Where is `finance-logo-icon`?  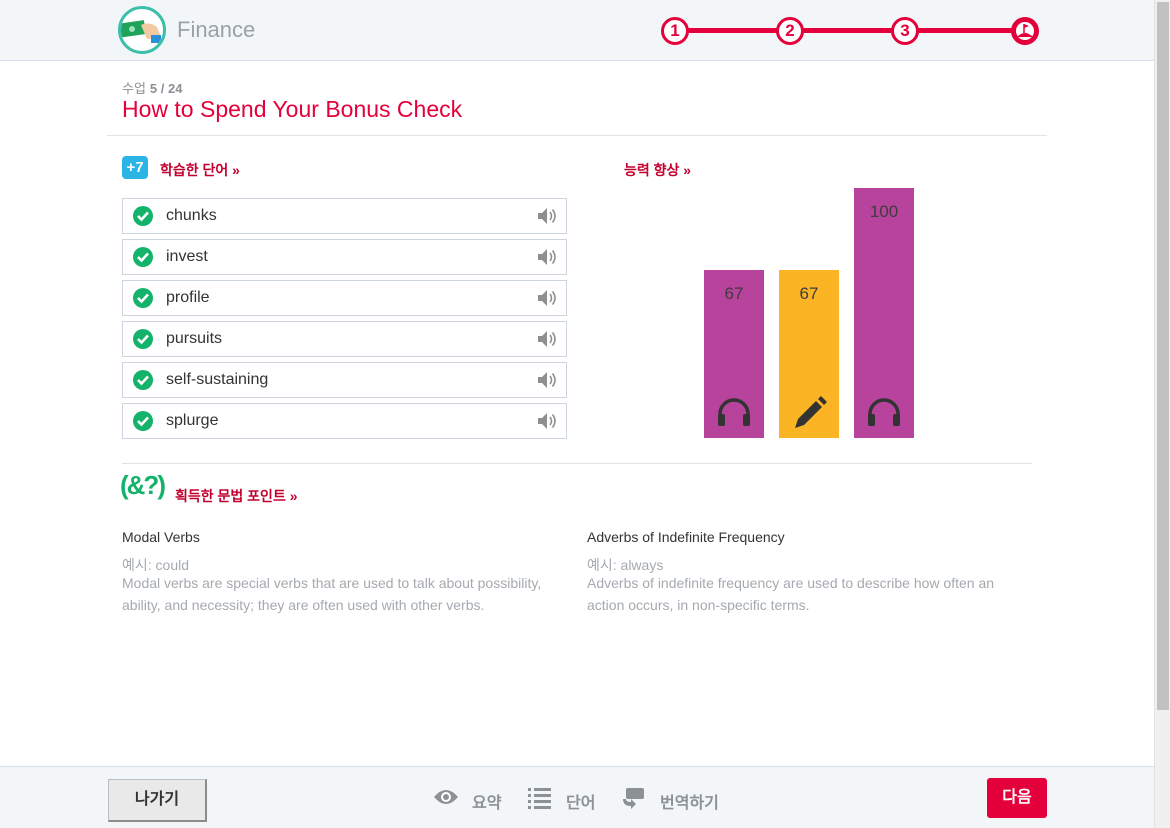 finance-logo-icon is located at coordinates (142, 30).